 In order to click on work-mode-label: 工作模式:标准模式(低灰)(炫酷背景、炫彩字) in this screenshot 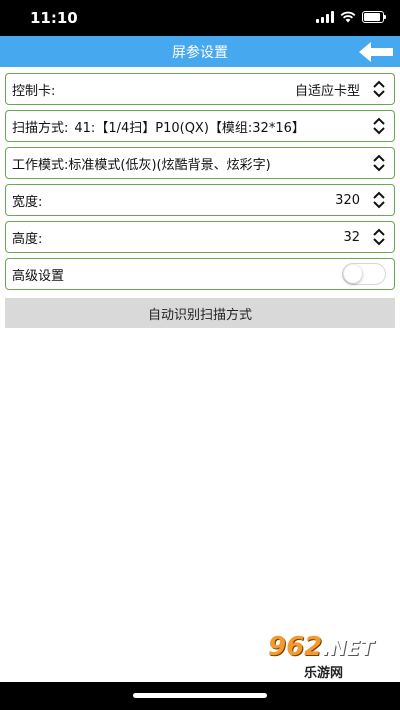, I will do `click(141, 165)`.